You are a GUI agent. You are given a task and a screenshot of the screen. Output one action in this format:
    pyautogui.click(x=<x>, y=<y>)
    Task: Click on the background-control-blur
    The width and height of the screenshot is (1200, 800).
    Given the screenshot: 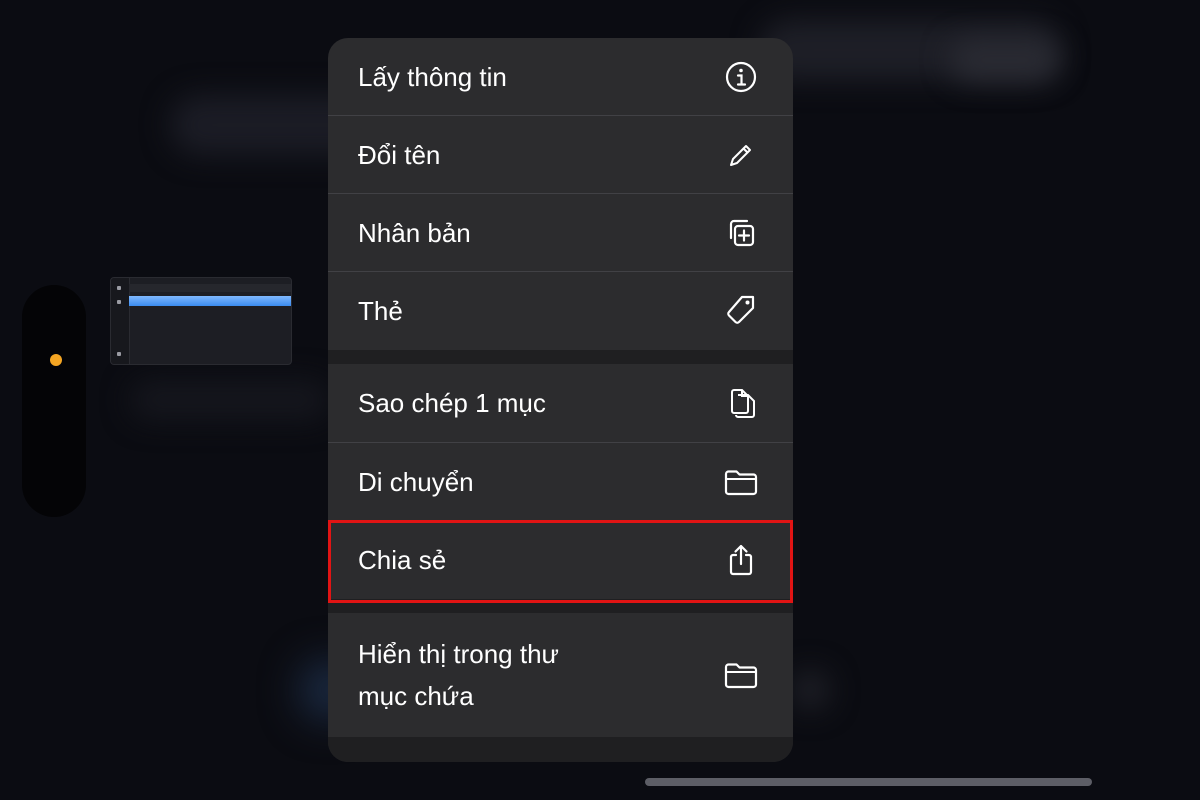 What is the action you would take?
    pyautogui.click(x=810, y=690)
    